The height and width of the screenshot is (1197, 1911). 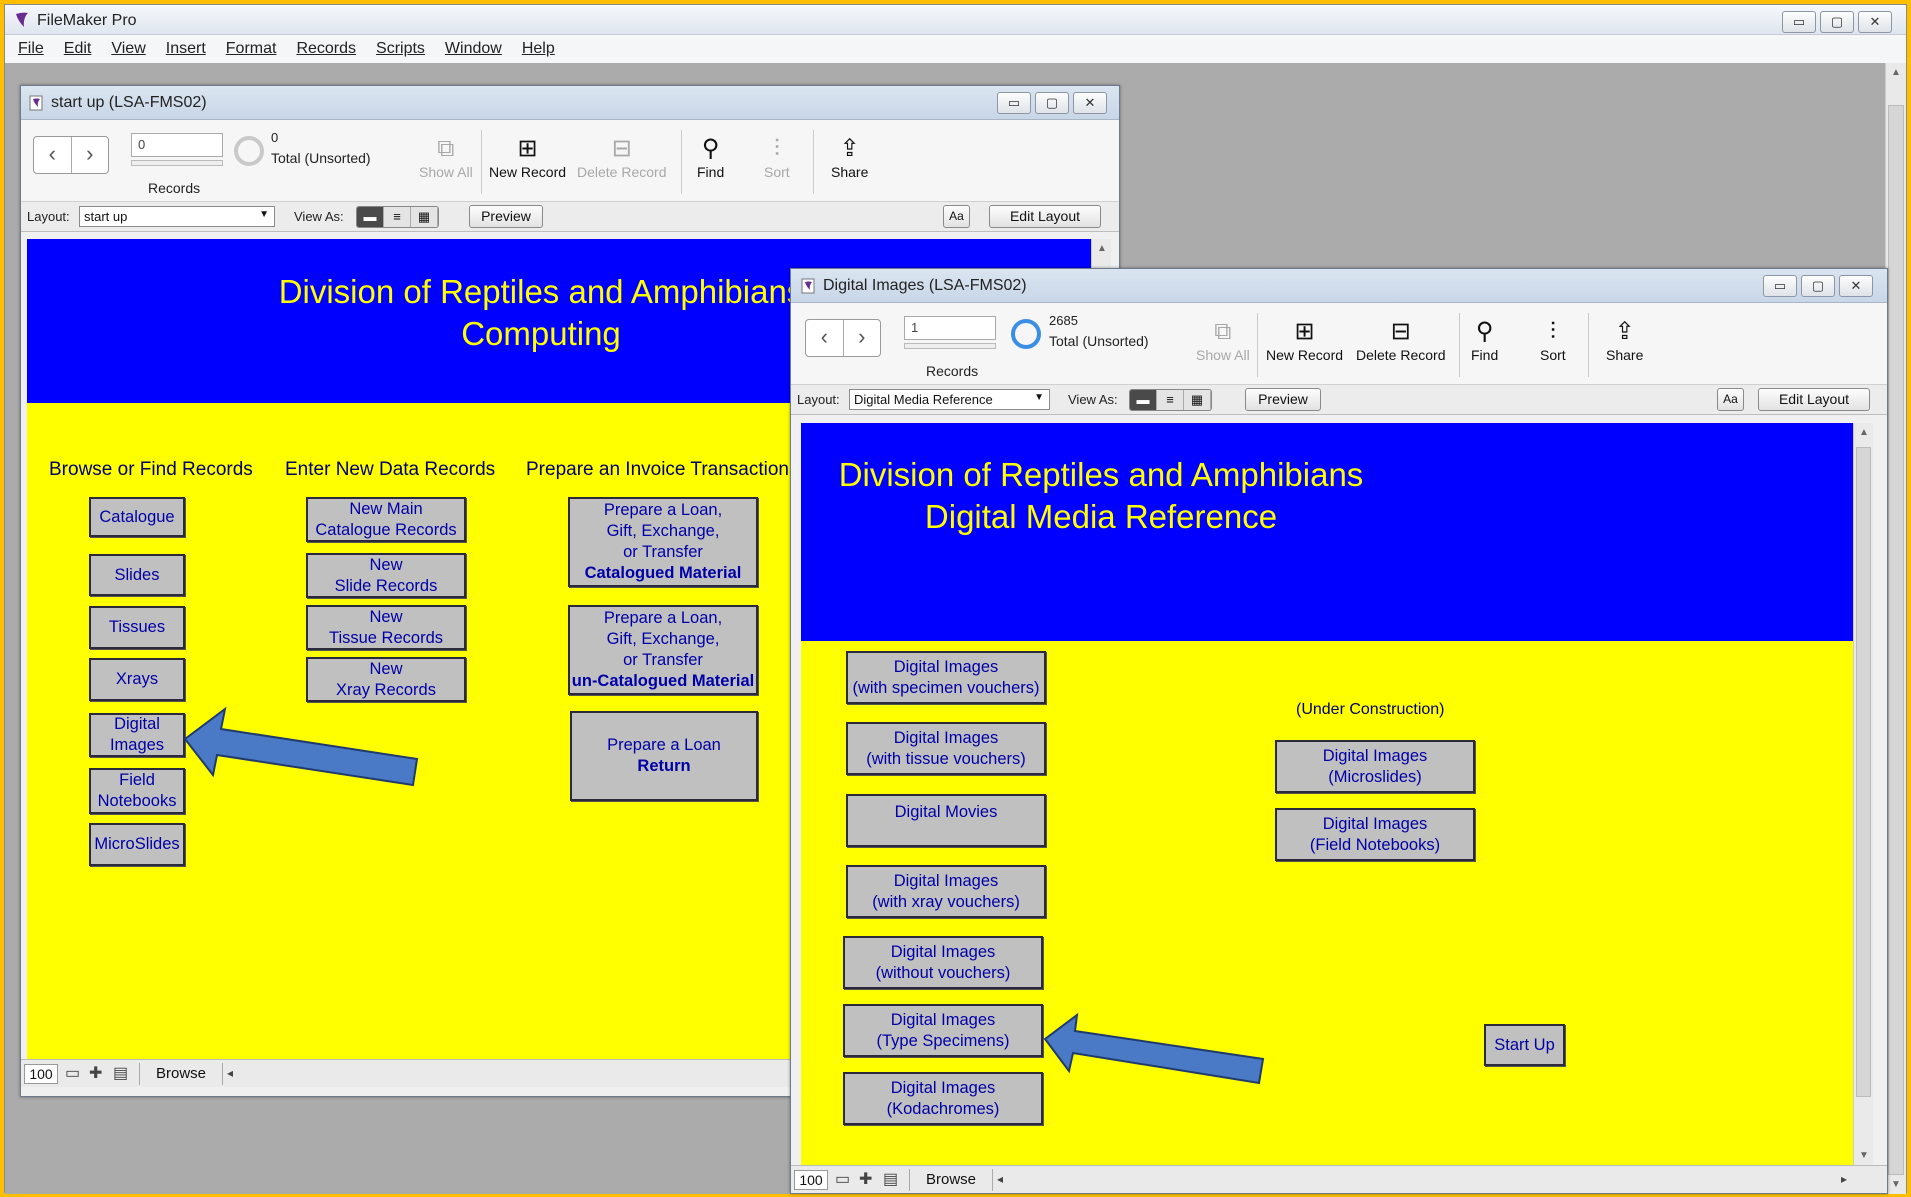 I want to click on win2-edit-layout-button: Edit Layout, so click(x=1814, y=399).